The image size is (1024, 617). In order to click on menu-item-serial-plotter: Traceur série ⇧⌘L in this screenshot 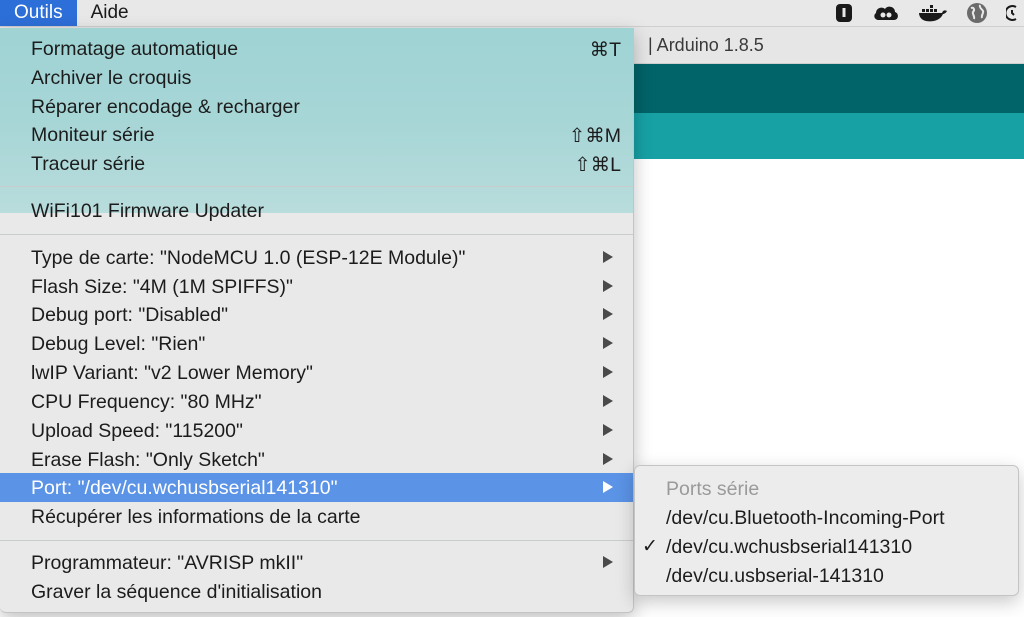, I will do `click(316, 163)`.